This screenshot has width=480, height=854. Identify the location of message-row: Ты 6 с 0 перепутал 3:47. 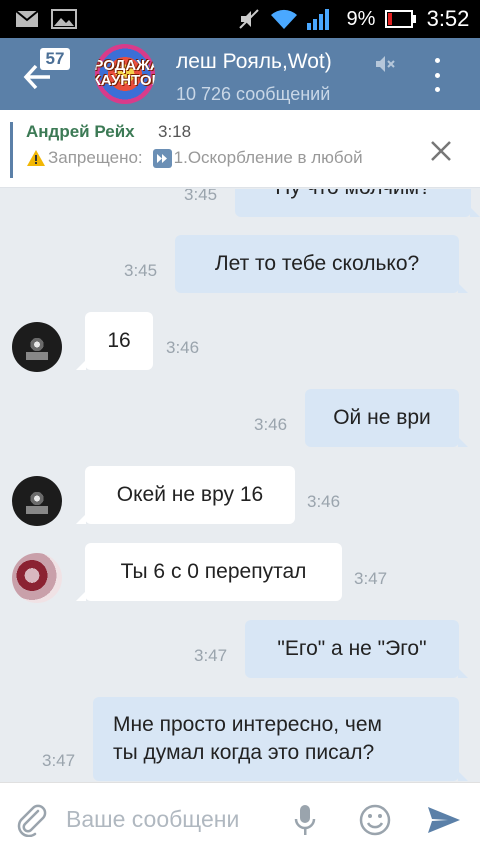
(240, 573).